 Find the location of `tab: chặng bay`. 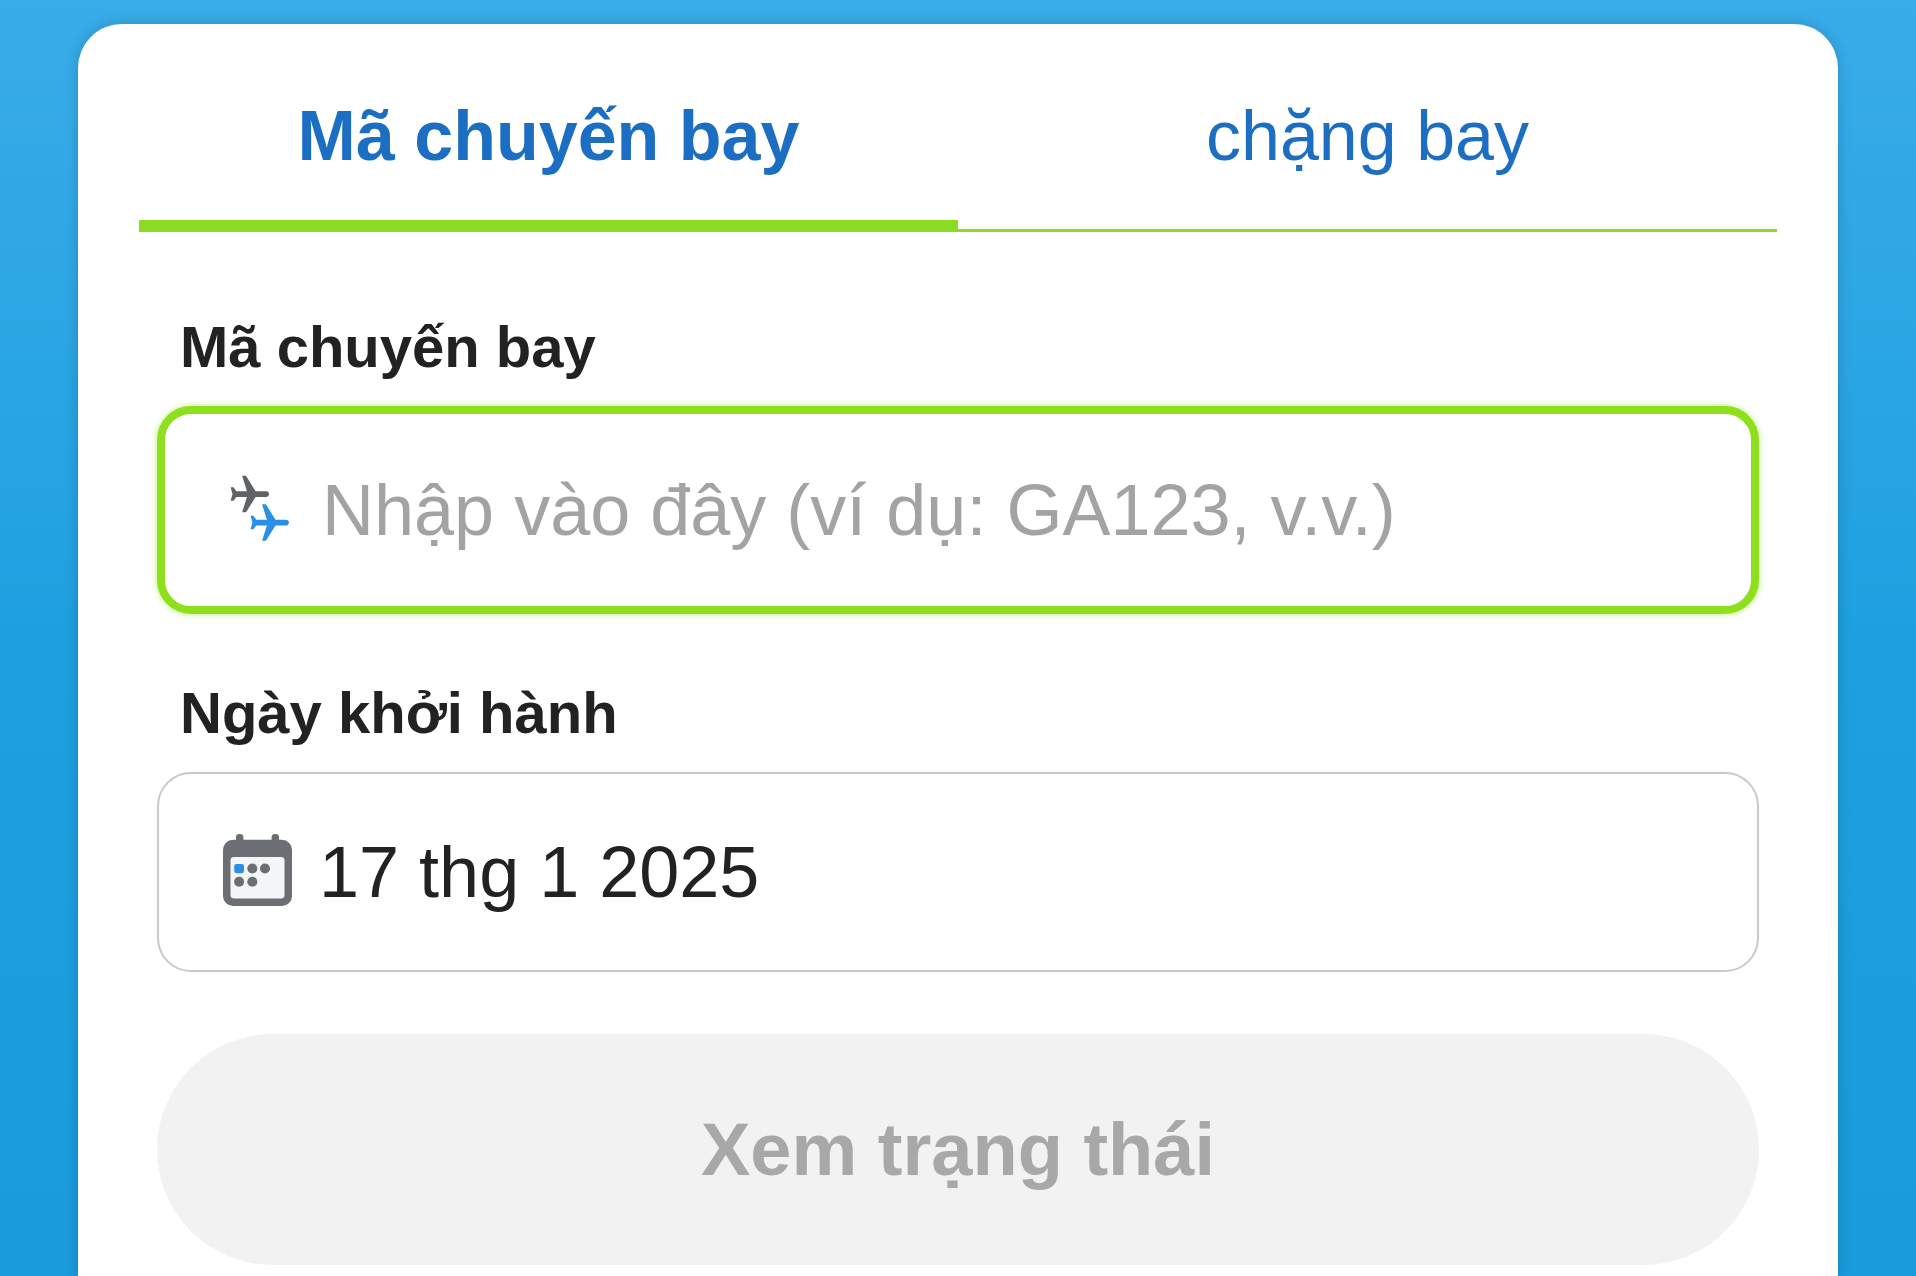

tab: chặng bay is located at coordinates (1367, 128).